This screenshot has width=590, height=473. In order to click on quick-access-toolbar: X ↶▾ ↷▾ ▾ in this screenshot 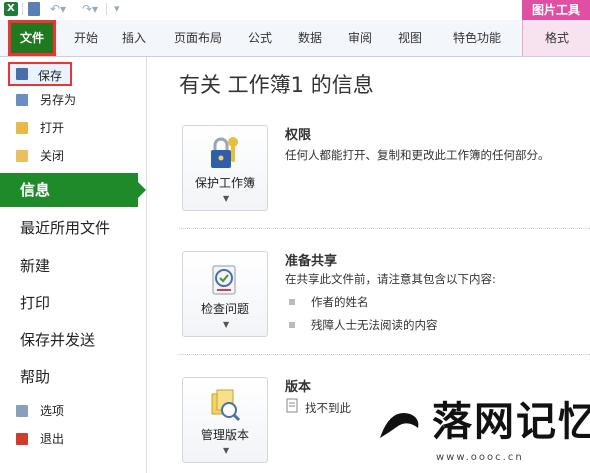, I will do `click(295, 10)`.